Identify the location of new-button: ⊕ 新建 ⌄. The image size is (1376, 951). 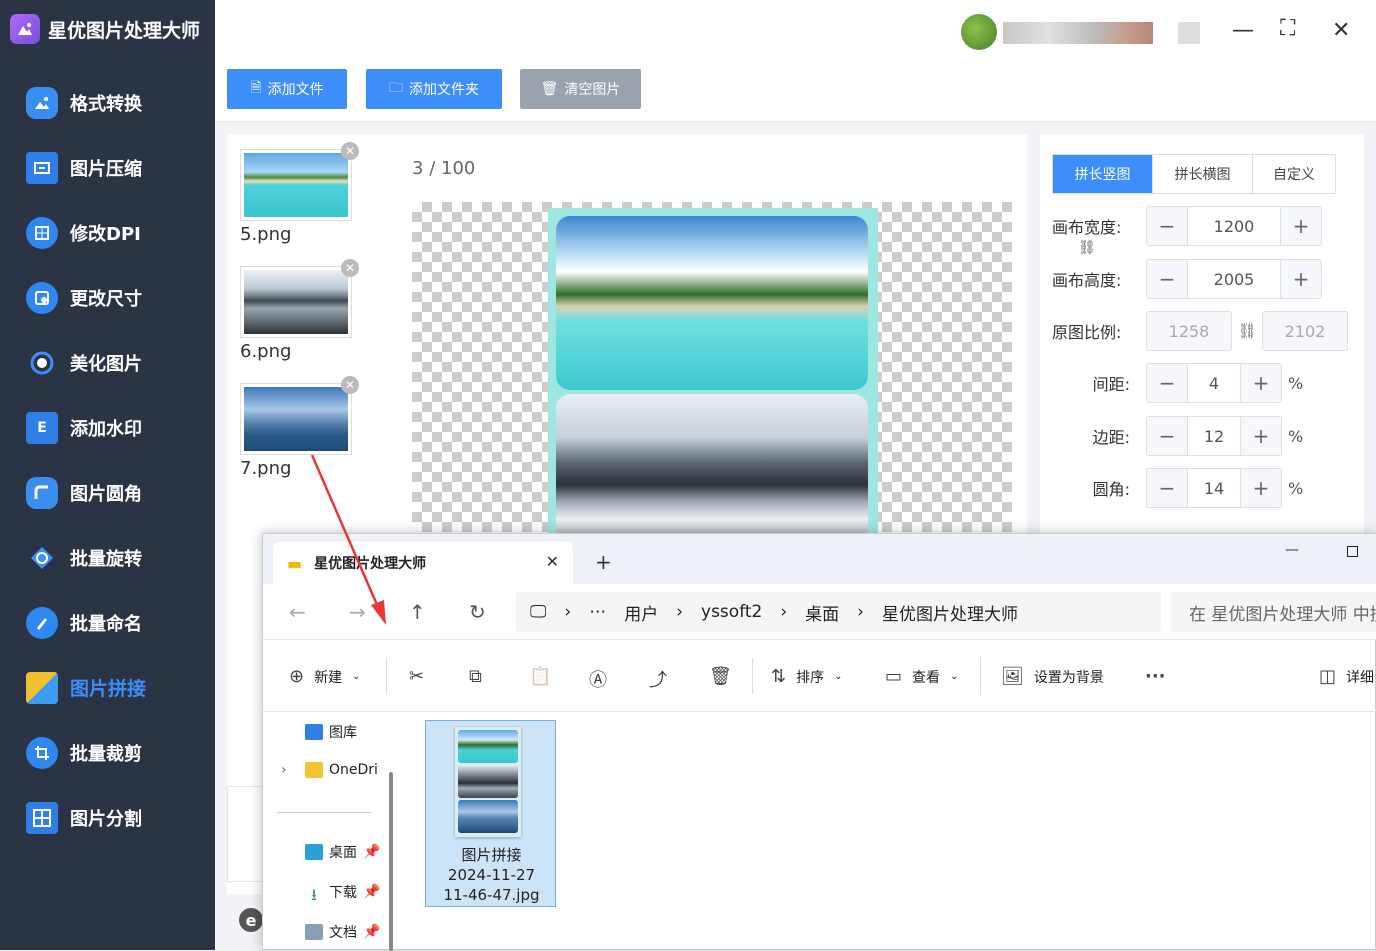
(324, 676).